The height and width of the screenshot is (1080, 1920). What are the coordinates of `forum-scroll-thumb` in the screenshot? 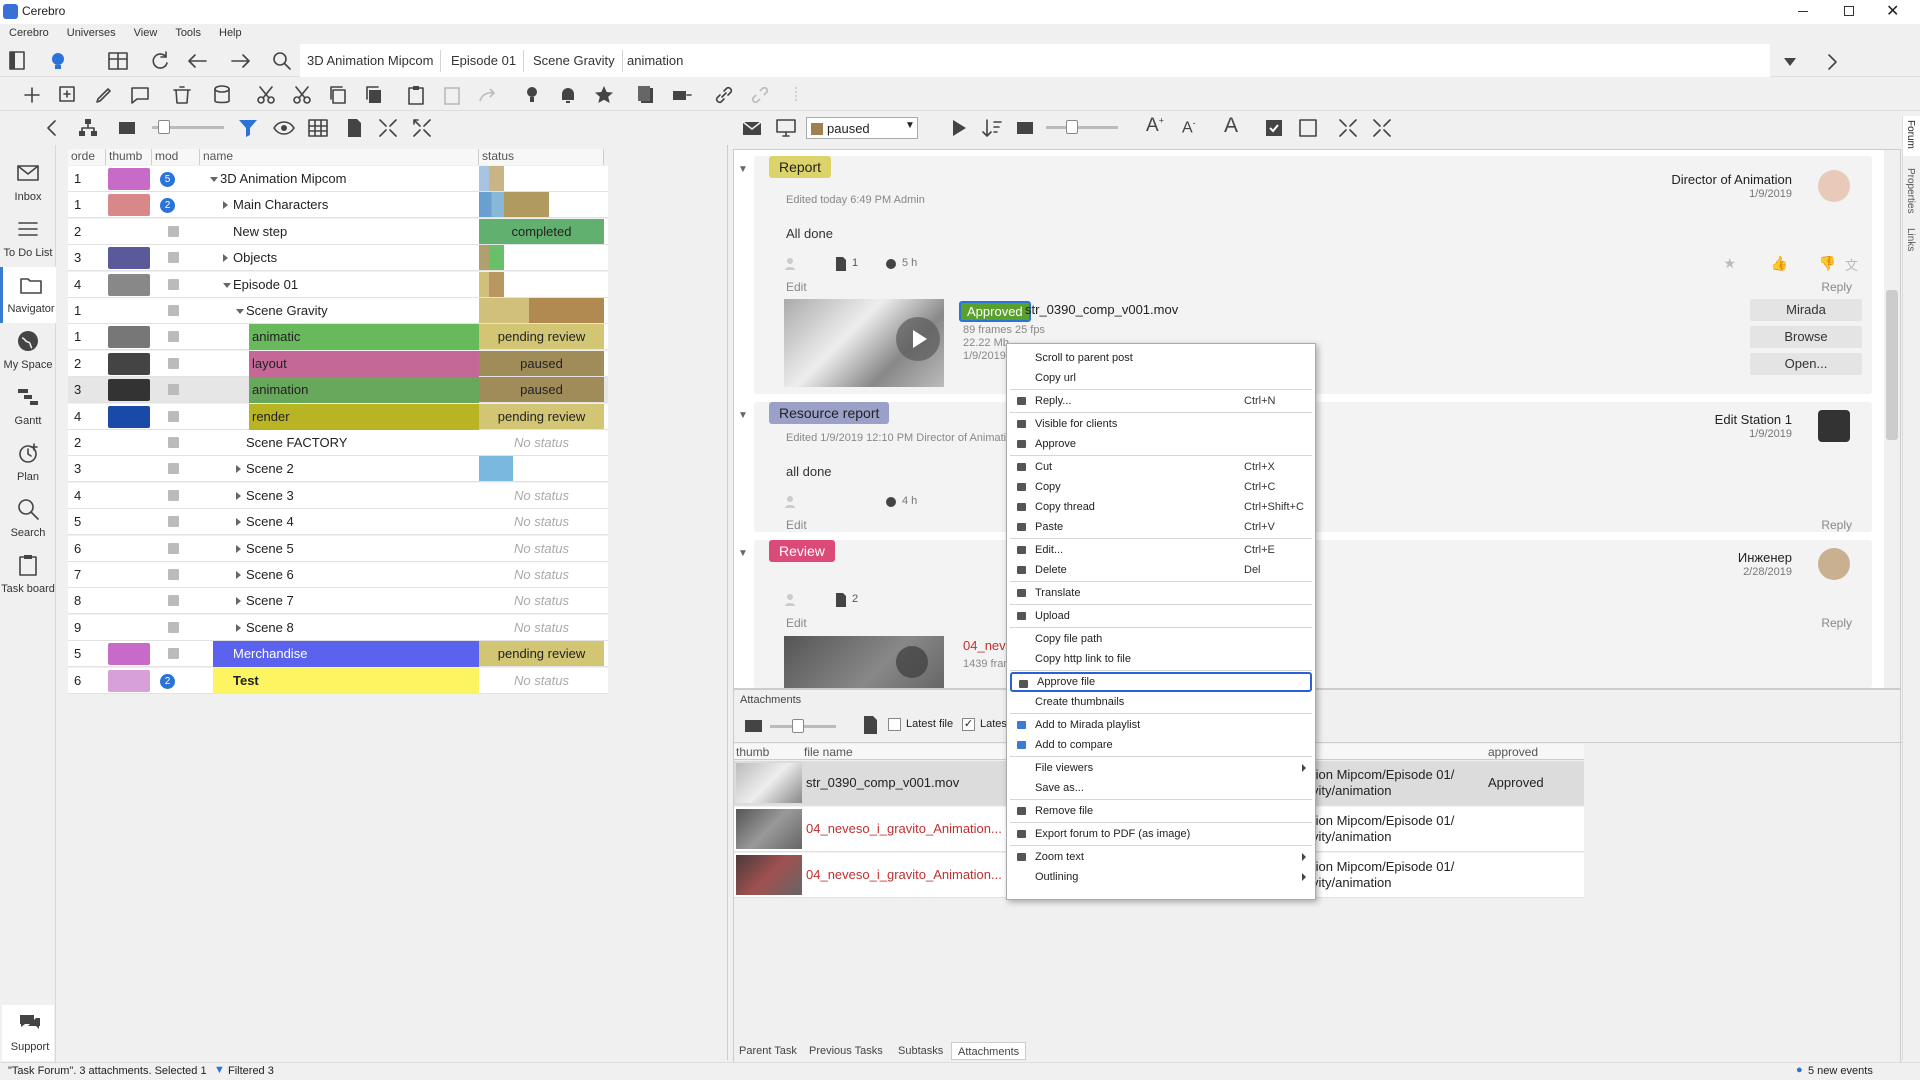 It's located at (1892, 365).